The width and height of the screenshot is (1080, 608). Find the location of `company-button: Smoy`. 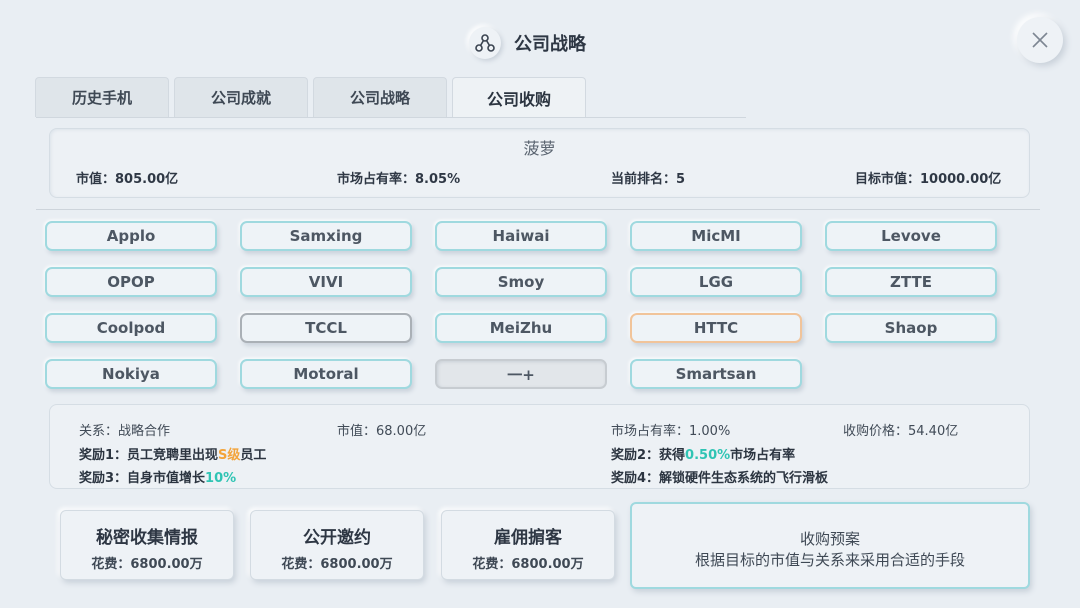

company-button: Smoy is located at coordinates (521, 282).